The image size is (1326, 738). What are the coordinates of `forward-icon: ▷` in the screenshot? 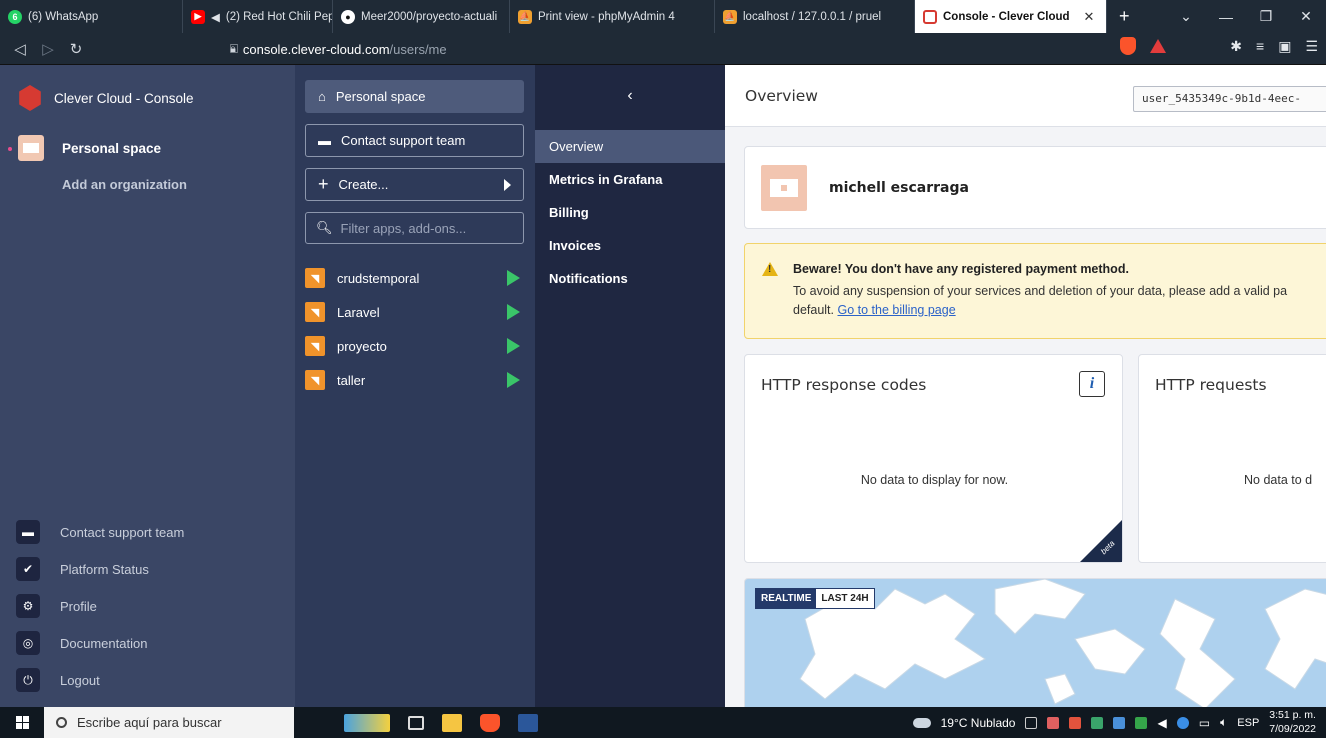 It's located at (48, 49).